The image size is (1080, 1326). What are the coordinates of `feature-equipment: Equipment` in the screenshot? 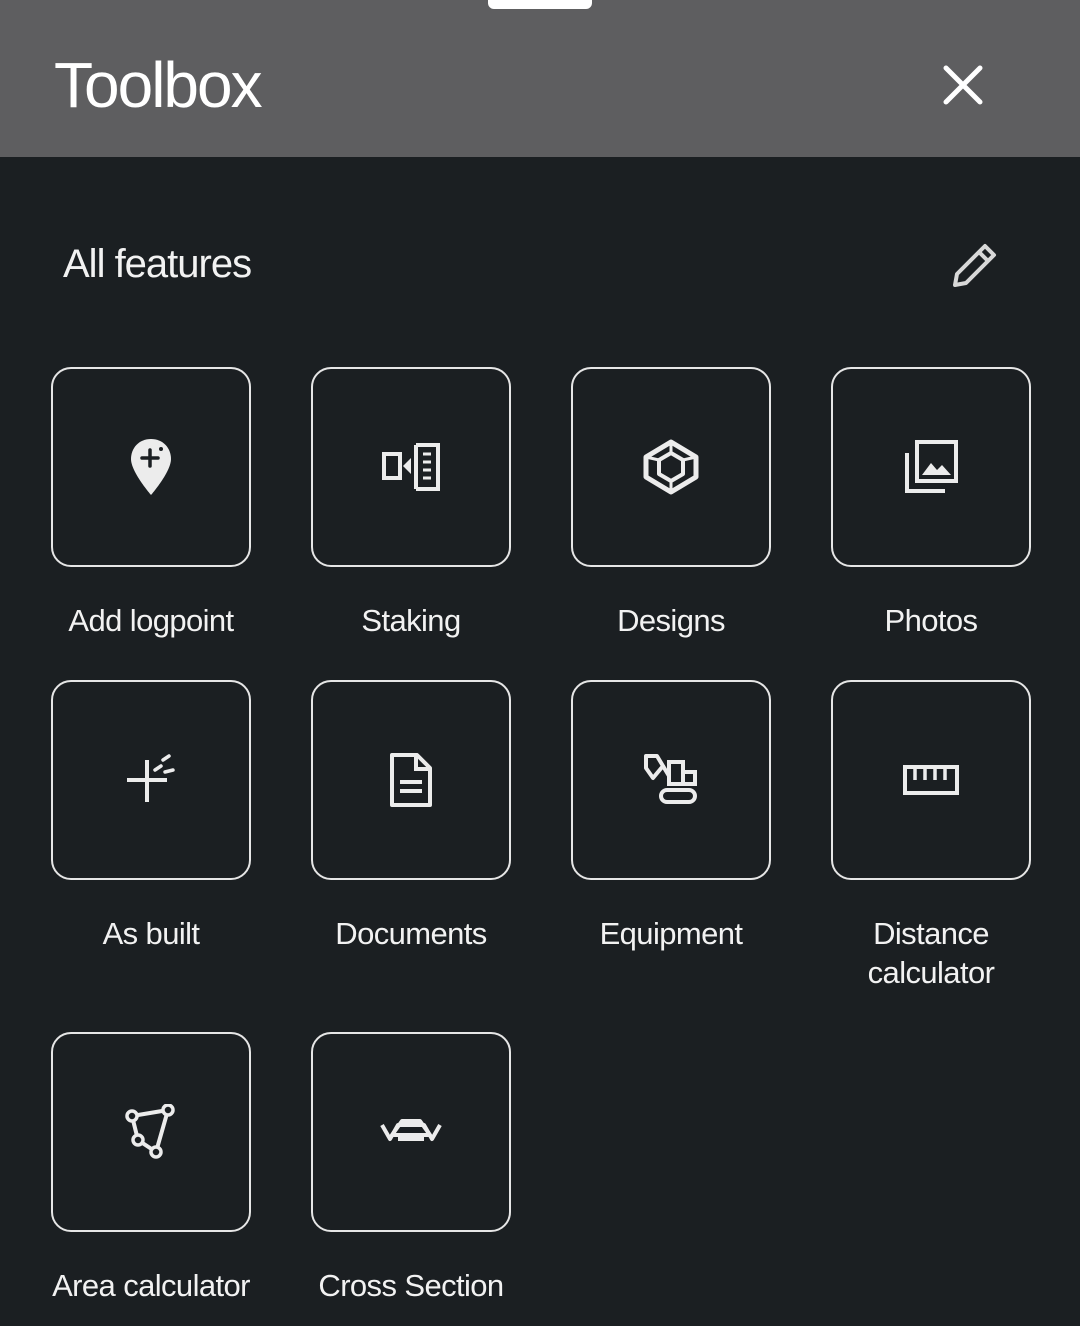 It's located at (671, 856).